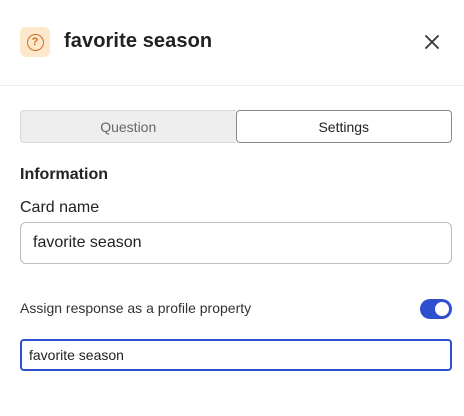  What do you see at coordinates (236, 355) in the screenshot?
I see `profile-property-input` at bounding box center [236, 355].